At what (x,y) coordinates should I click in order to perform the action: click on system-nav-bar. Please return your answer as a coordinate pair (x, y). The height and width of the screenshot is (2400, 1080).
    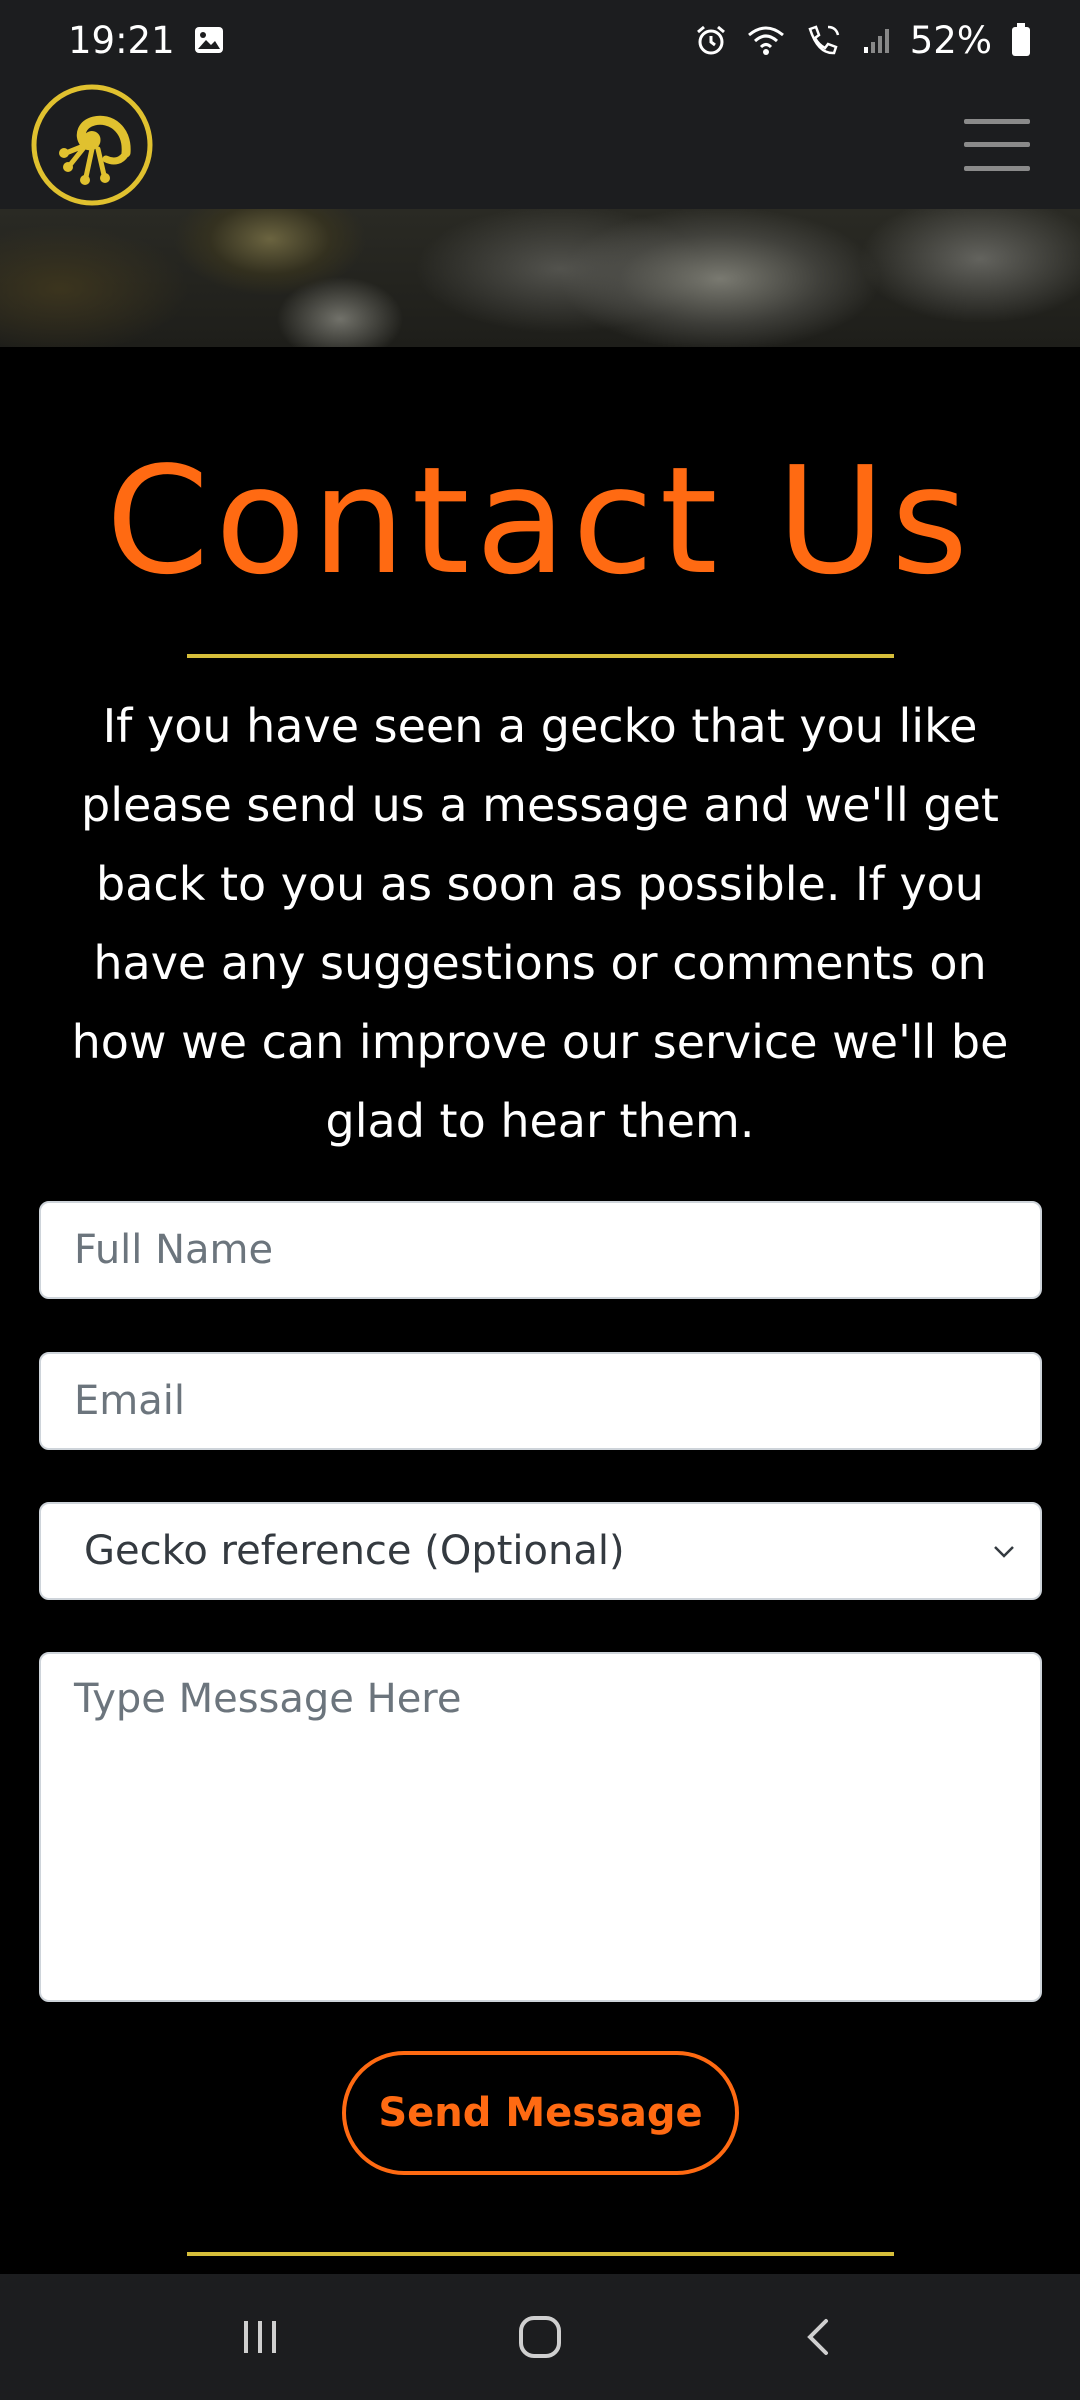
    Looking at the image, I should click on (540, 2337).